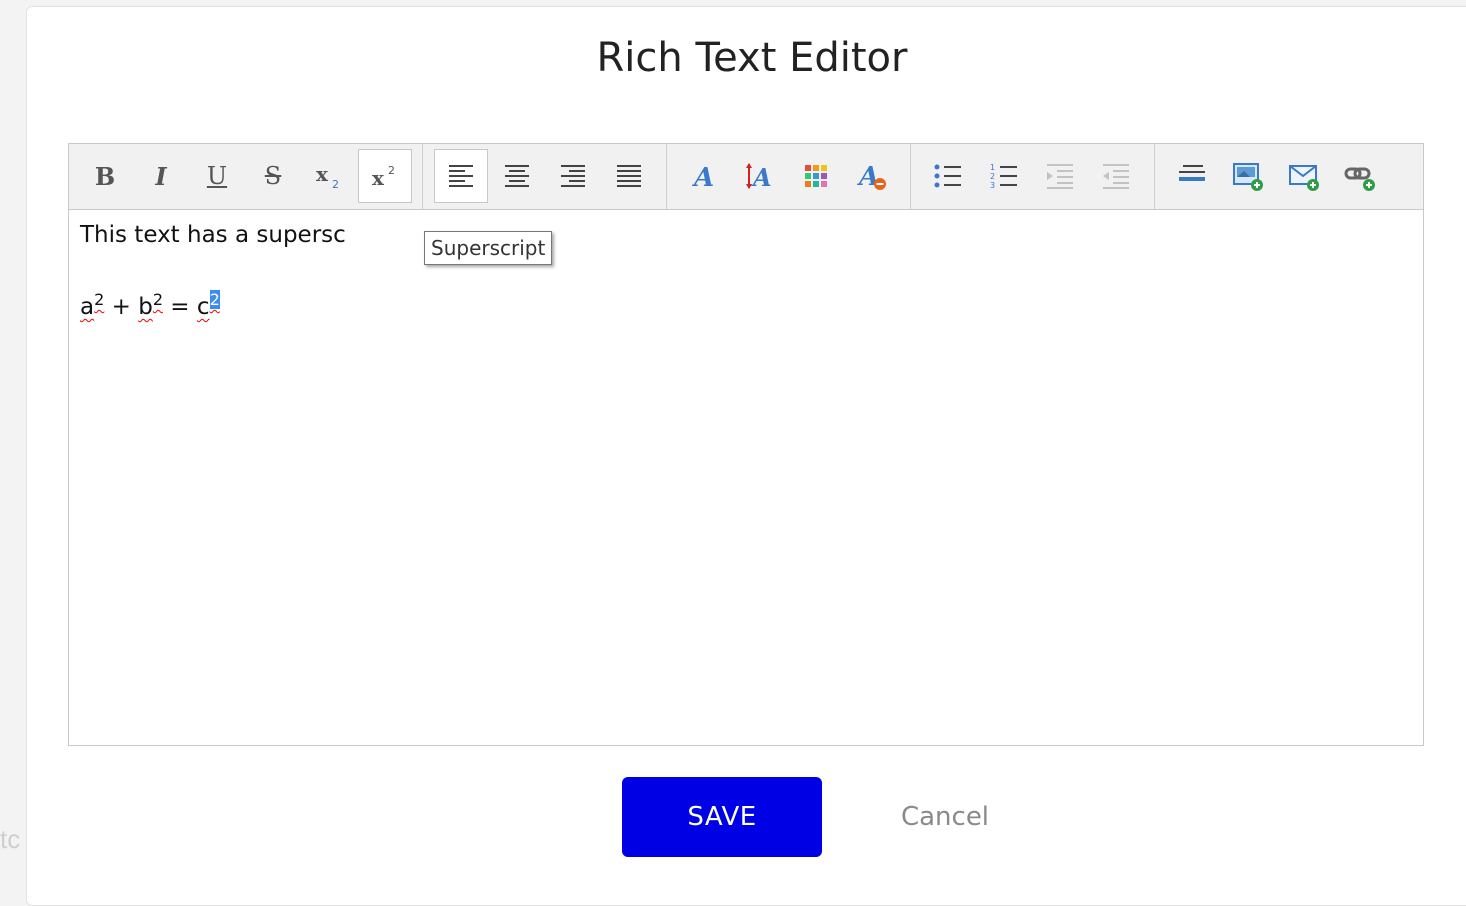  I want to click on remove-format-button: A, so click(872, 176).